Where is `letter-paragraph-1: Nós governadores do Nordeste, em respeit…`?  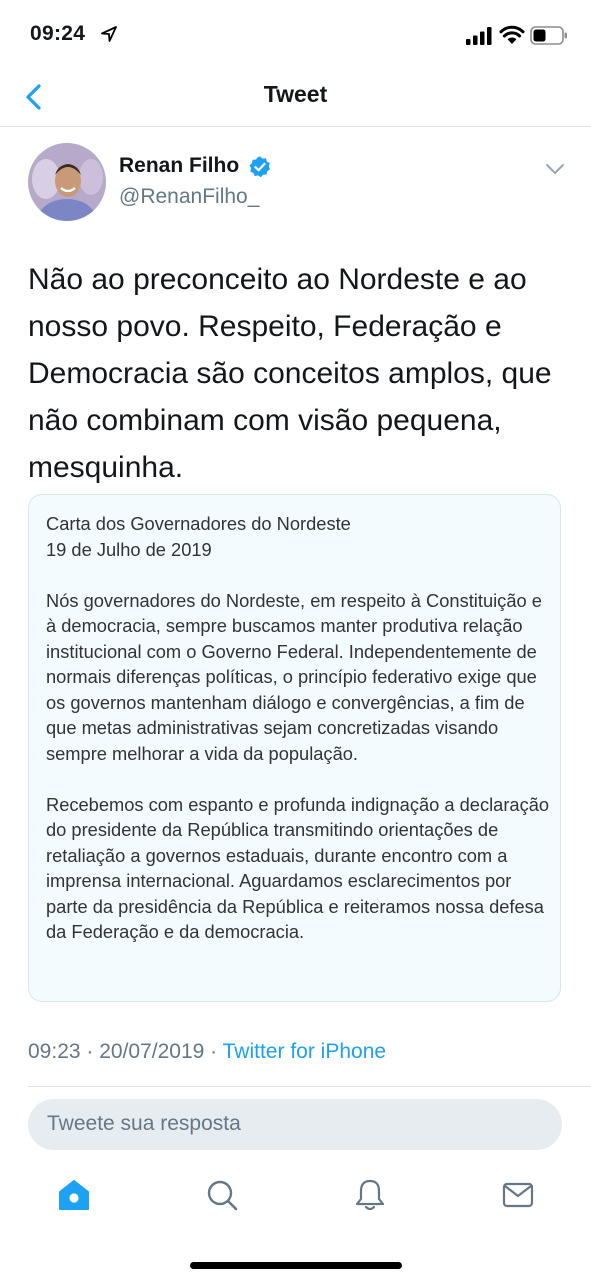
letter-paragraph-1: Nós governadores do Nordeste, em respeit… is located at coordinates (294, 676).